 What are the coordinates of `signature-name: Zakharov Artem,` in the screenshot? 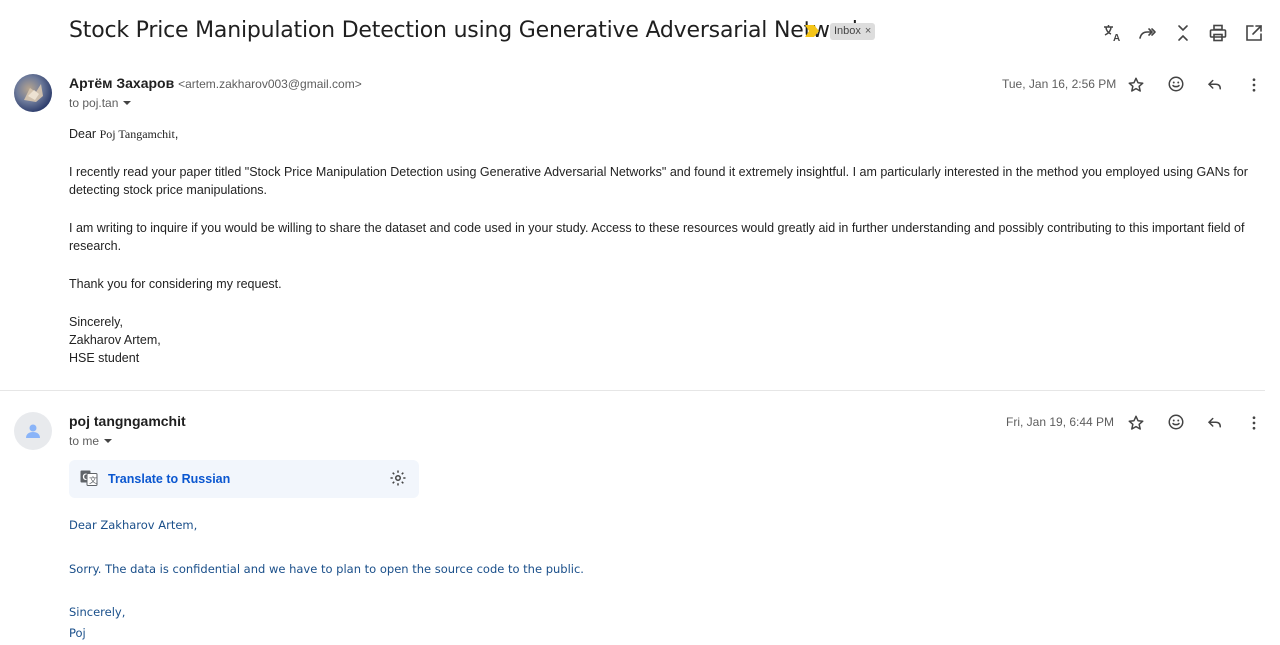 It's located at (115, 340).